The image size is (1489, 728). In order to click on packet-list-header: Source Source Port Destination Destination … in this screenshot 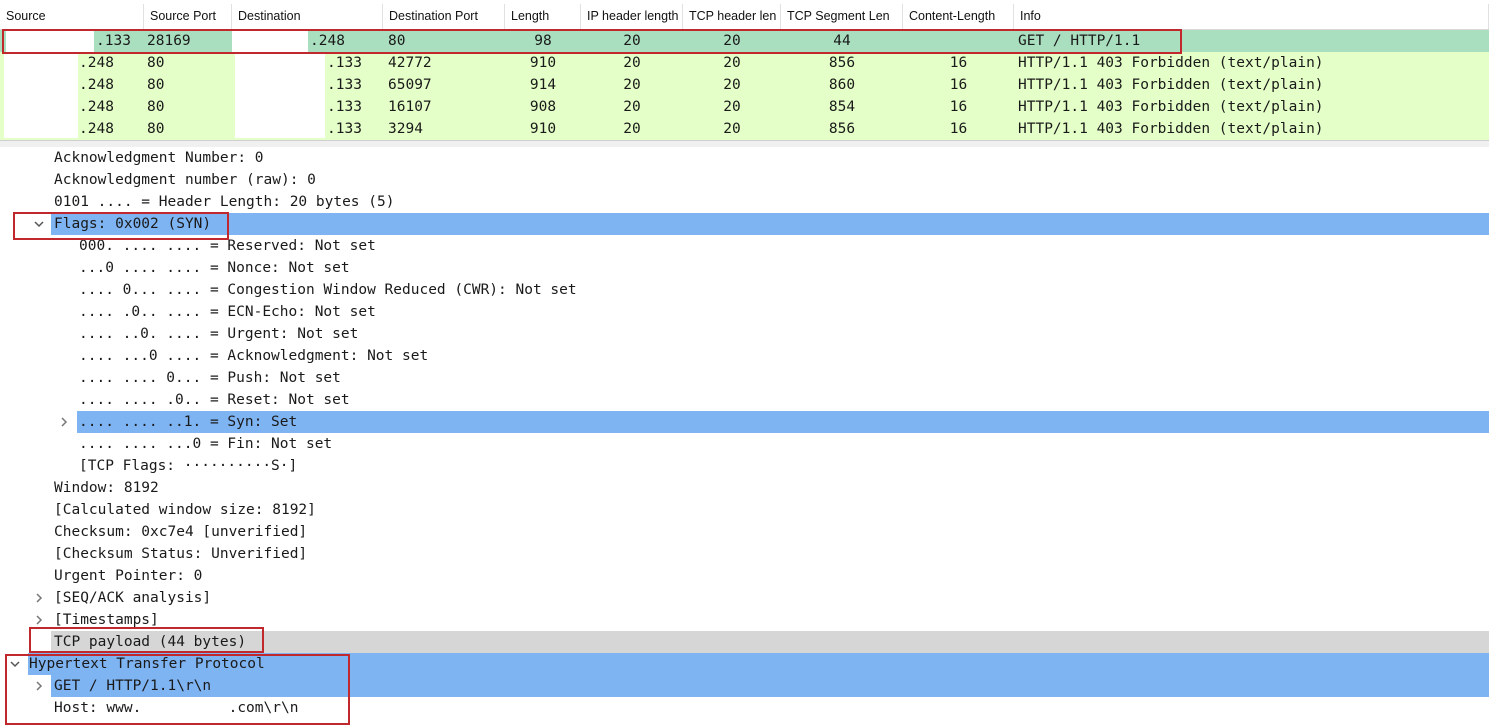, I will do `click(744, 17)`.